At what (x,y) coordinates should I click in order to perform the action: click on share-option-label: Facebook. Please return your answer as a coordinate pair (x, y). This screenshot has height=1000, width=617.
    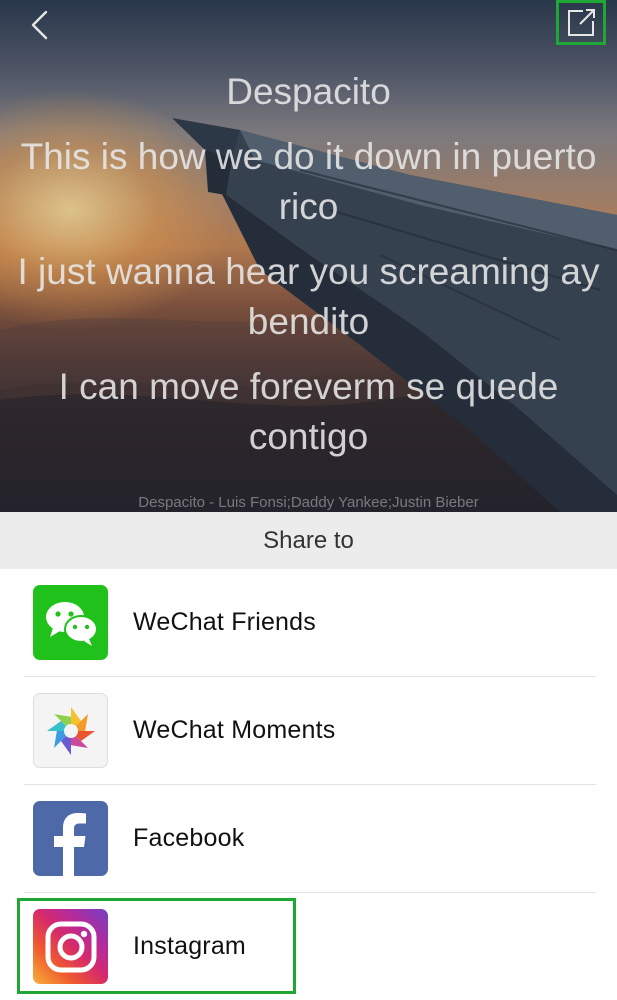
    Looking at the image, I should click on (189, 838).